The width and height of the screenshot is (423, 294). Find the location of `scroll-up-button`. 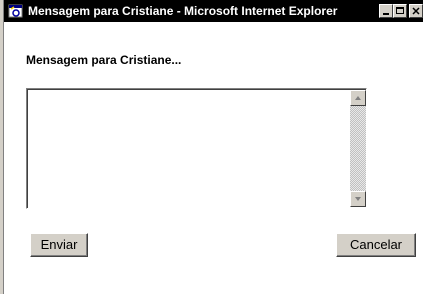

scroll-up-button is located at coordinates (358, 98).